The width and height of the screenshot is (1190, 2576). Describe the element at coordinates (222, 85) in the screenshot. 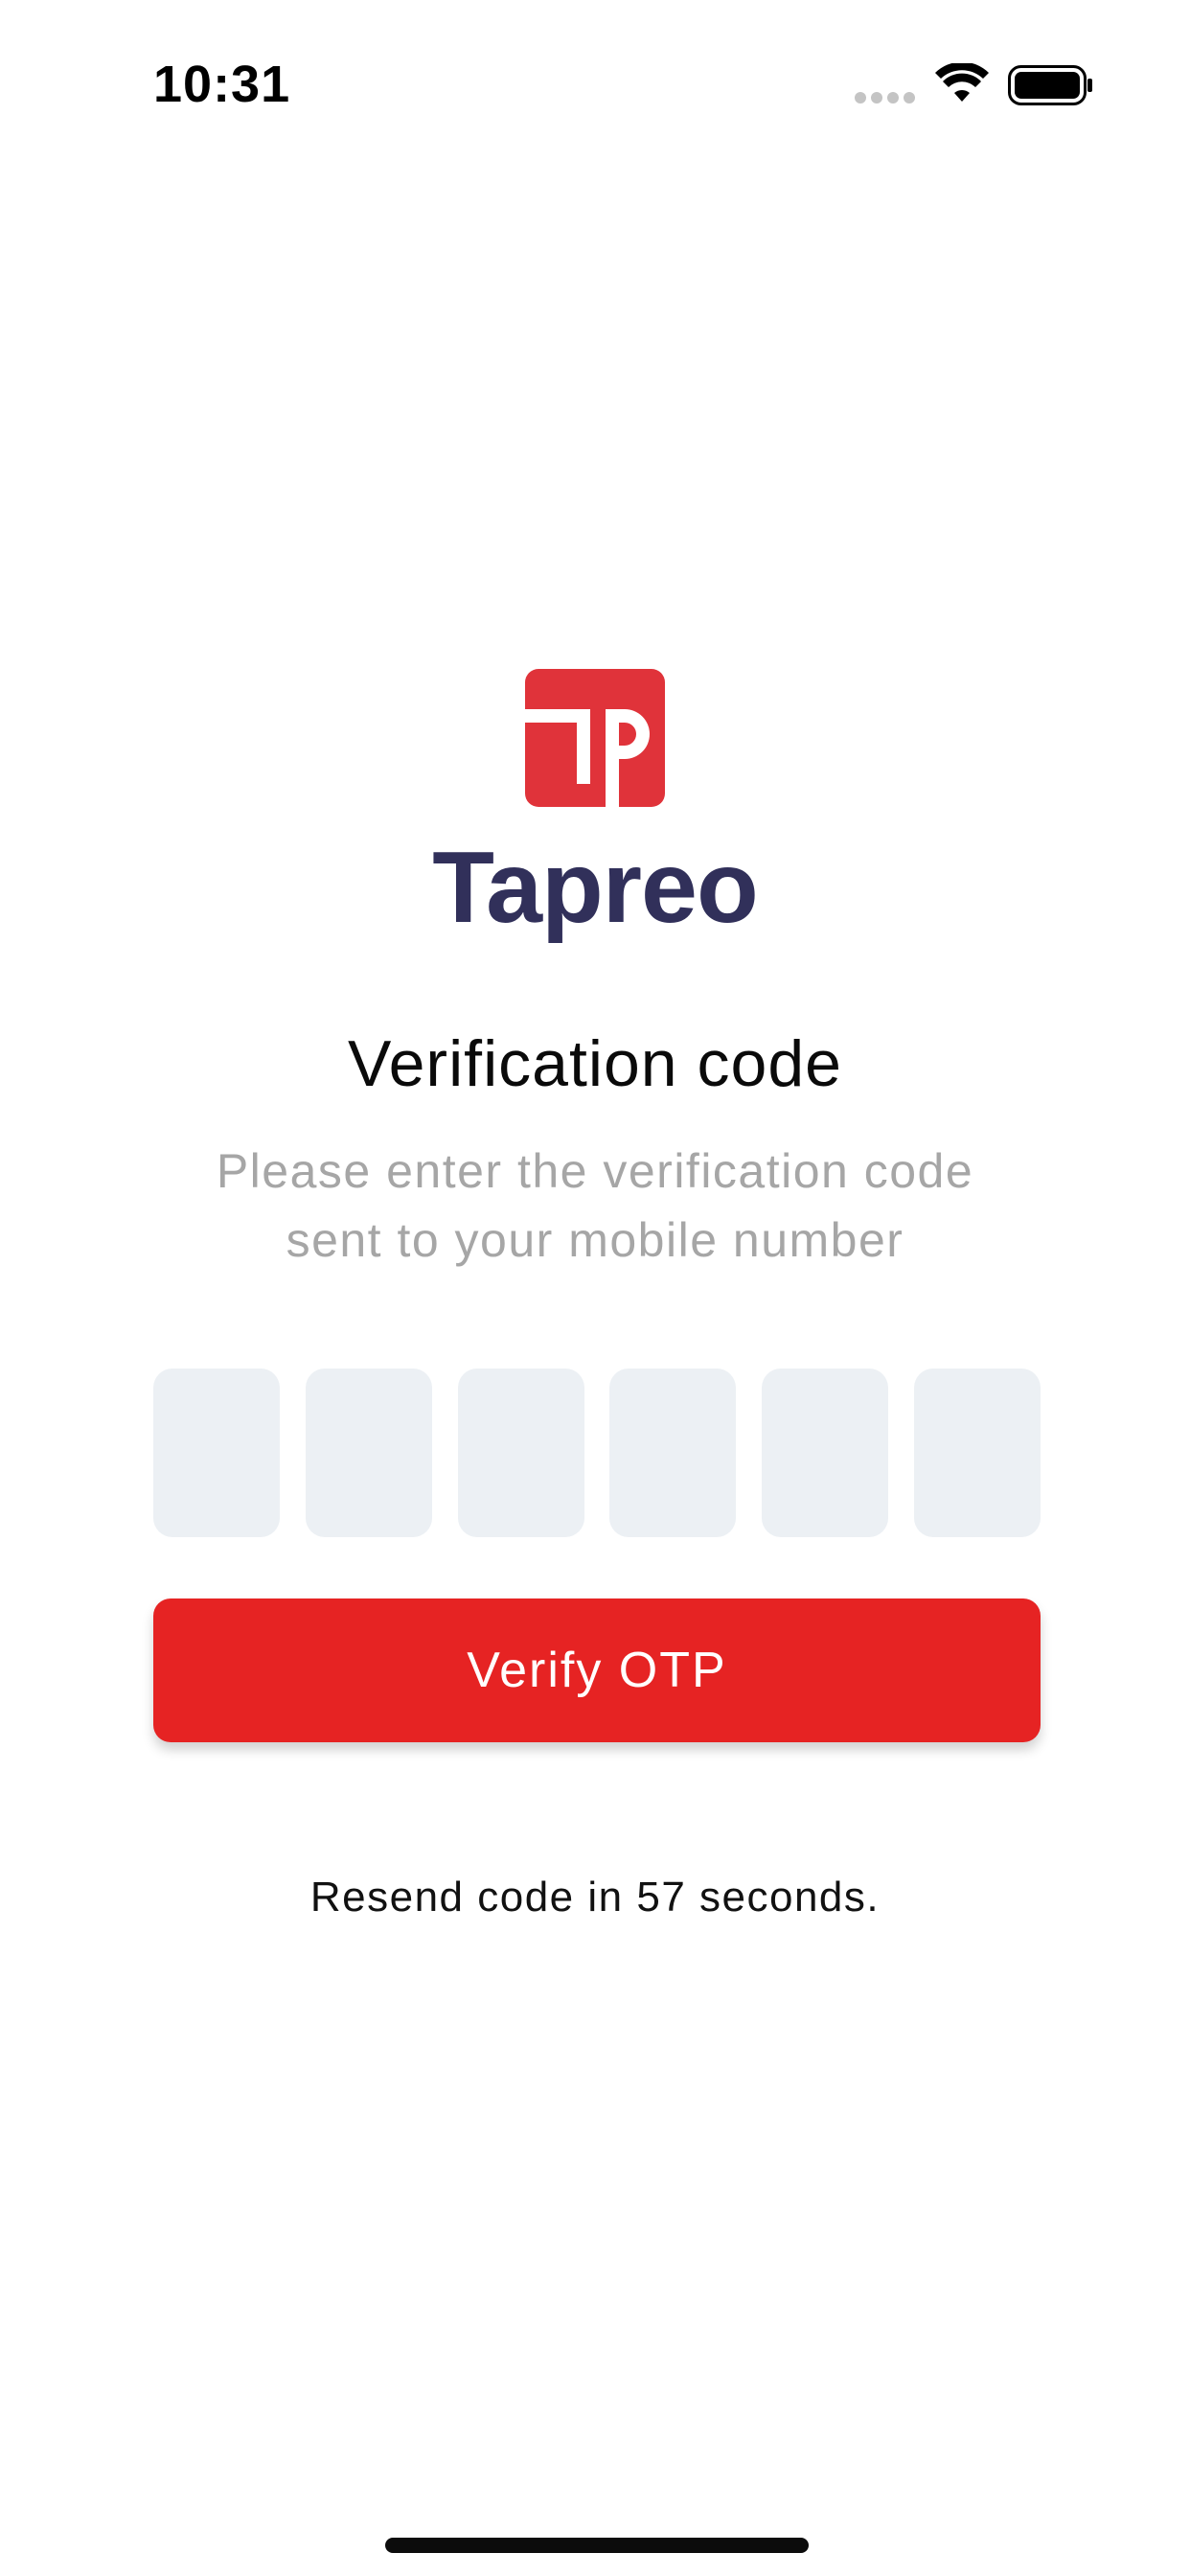

I see `status-time: 10:31` at that location.